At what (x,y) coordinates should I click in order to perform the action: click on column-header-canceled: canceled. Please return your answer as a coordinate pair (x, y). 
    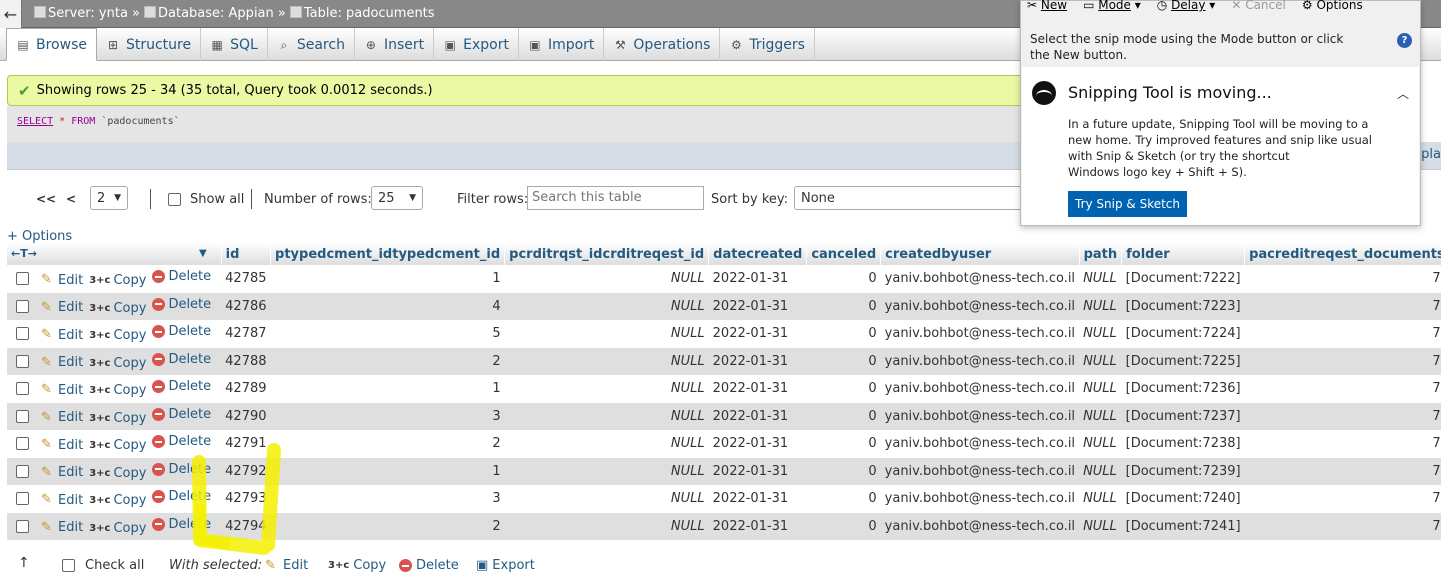
    Looking at the image, I should click on (844, 254).